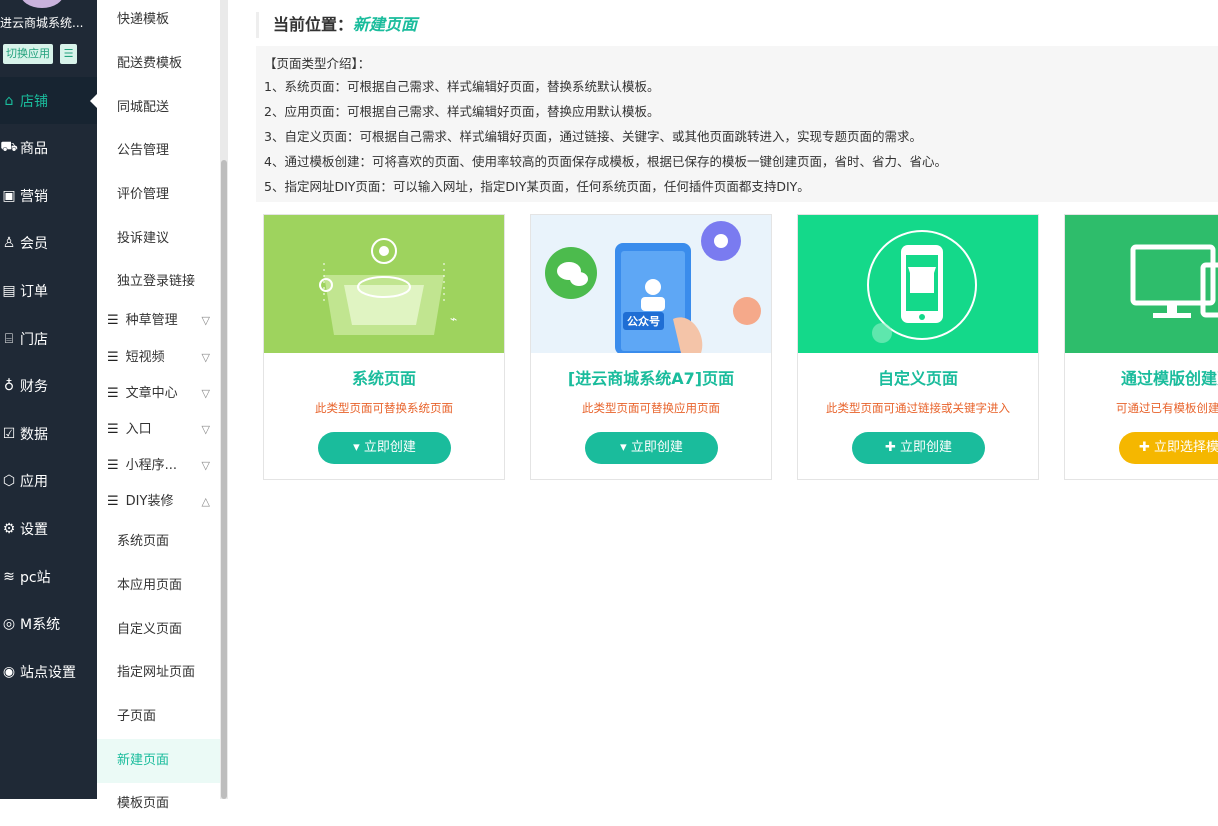  Describe the element at coordinates (9, 100) in the screenshot. I see `shop-icon: ⌂` at that location.